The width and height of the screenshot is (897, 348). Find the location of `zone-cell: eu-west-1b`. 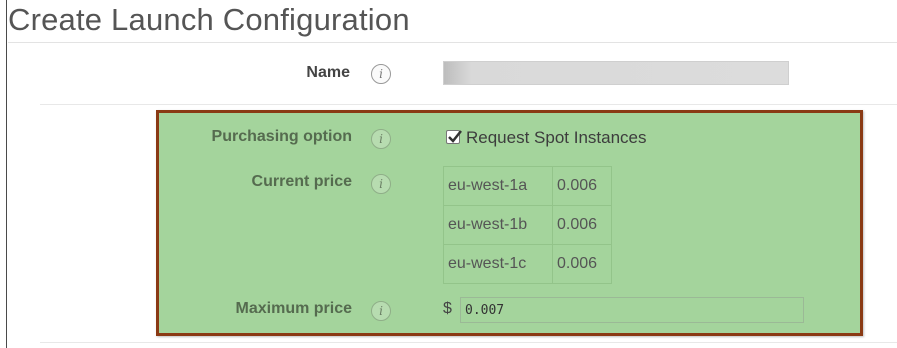

zone-cell: eu-west-1b is located at coordinates (498, 225).